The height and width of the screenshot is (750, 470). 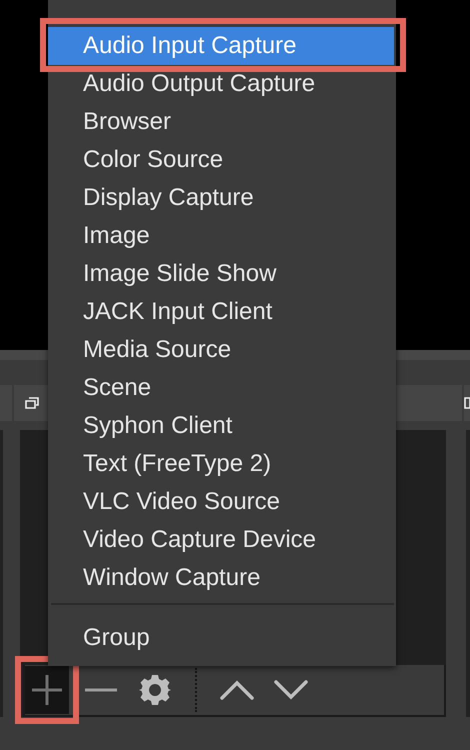 What do you see at coordinates (221, 426) in the screenshot?
I see `menu-item: Syphon Client` at bounding box center [221, 426].